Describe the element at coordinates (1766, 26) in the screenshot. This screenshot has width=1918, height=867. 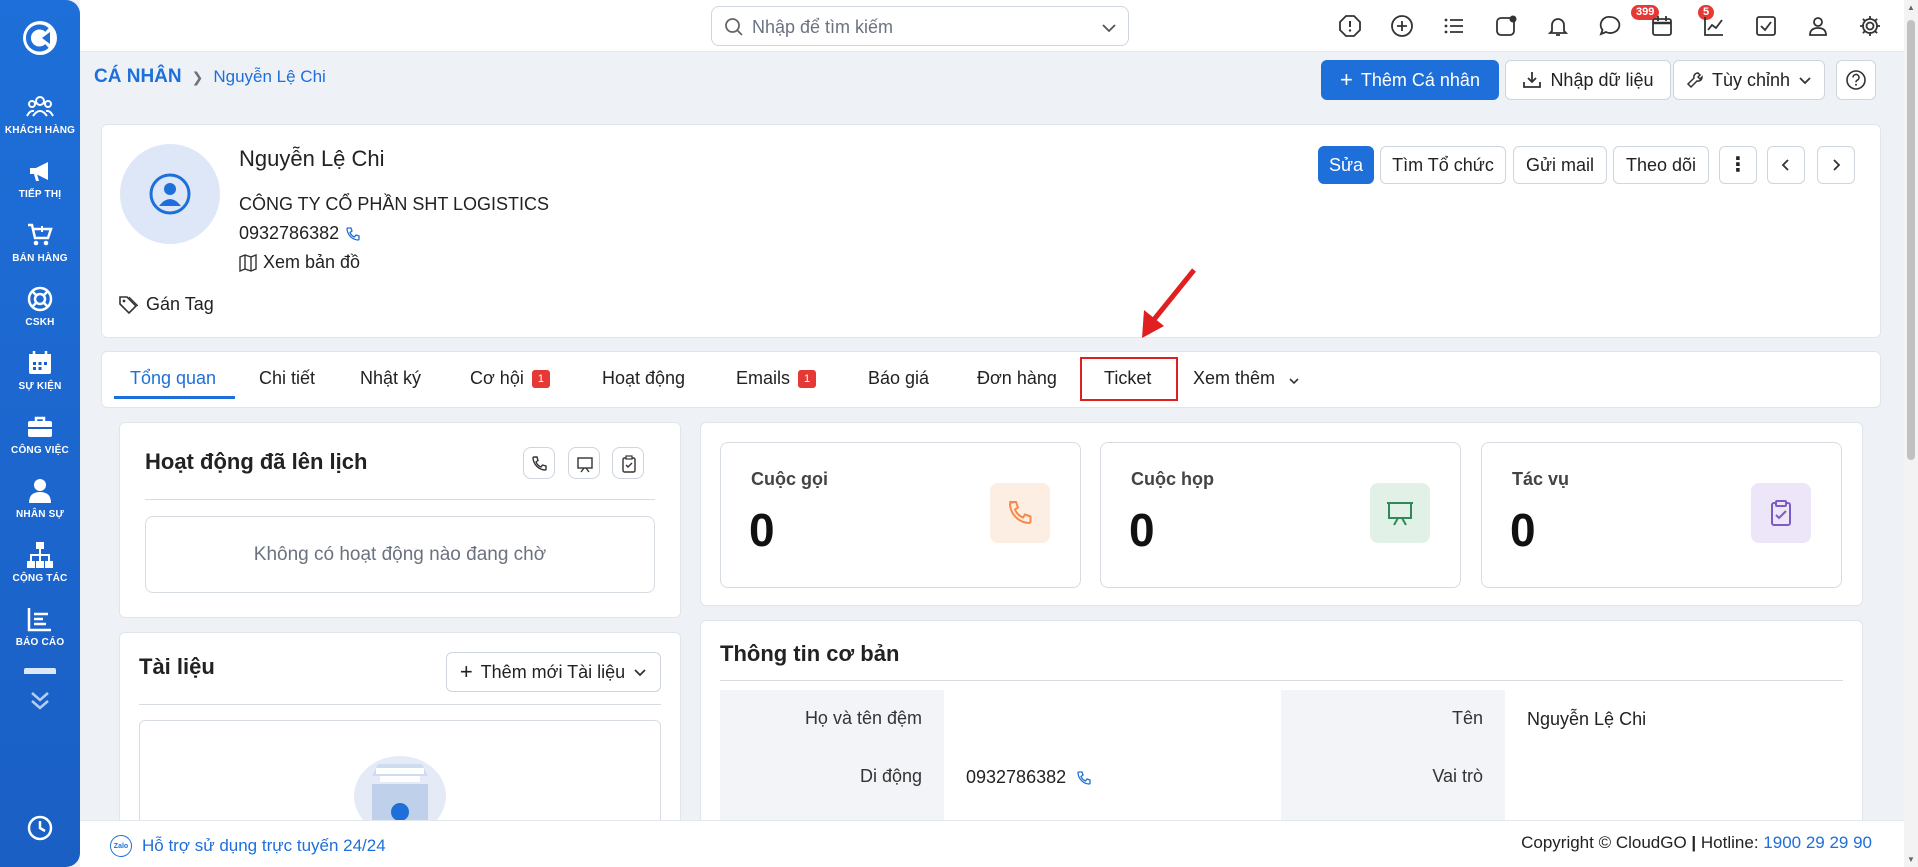
I see `checkbox-icon` at that location.